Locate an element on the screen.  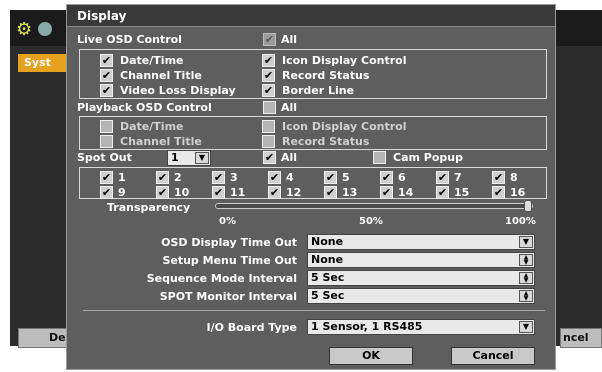
sequence-mode-interval-label: Sequence Mode Interval is located at coordinates (221, 278).